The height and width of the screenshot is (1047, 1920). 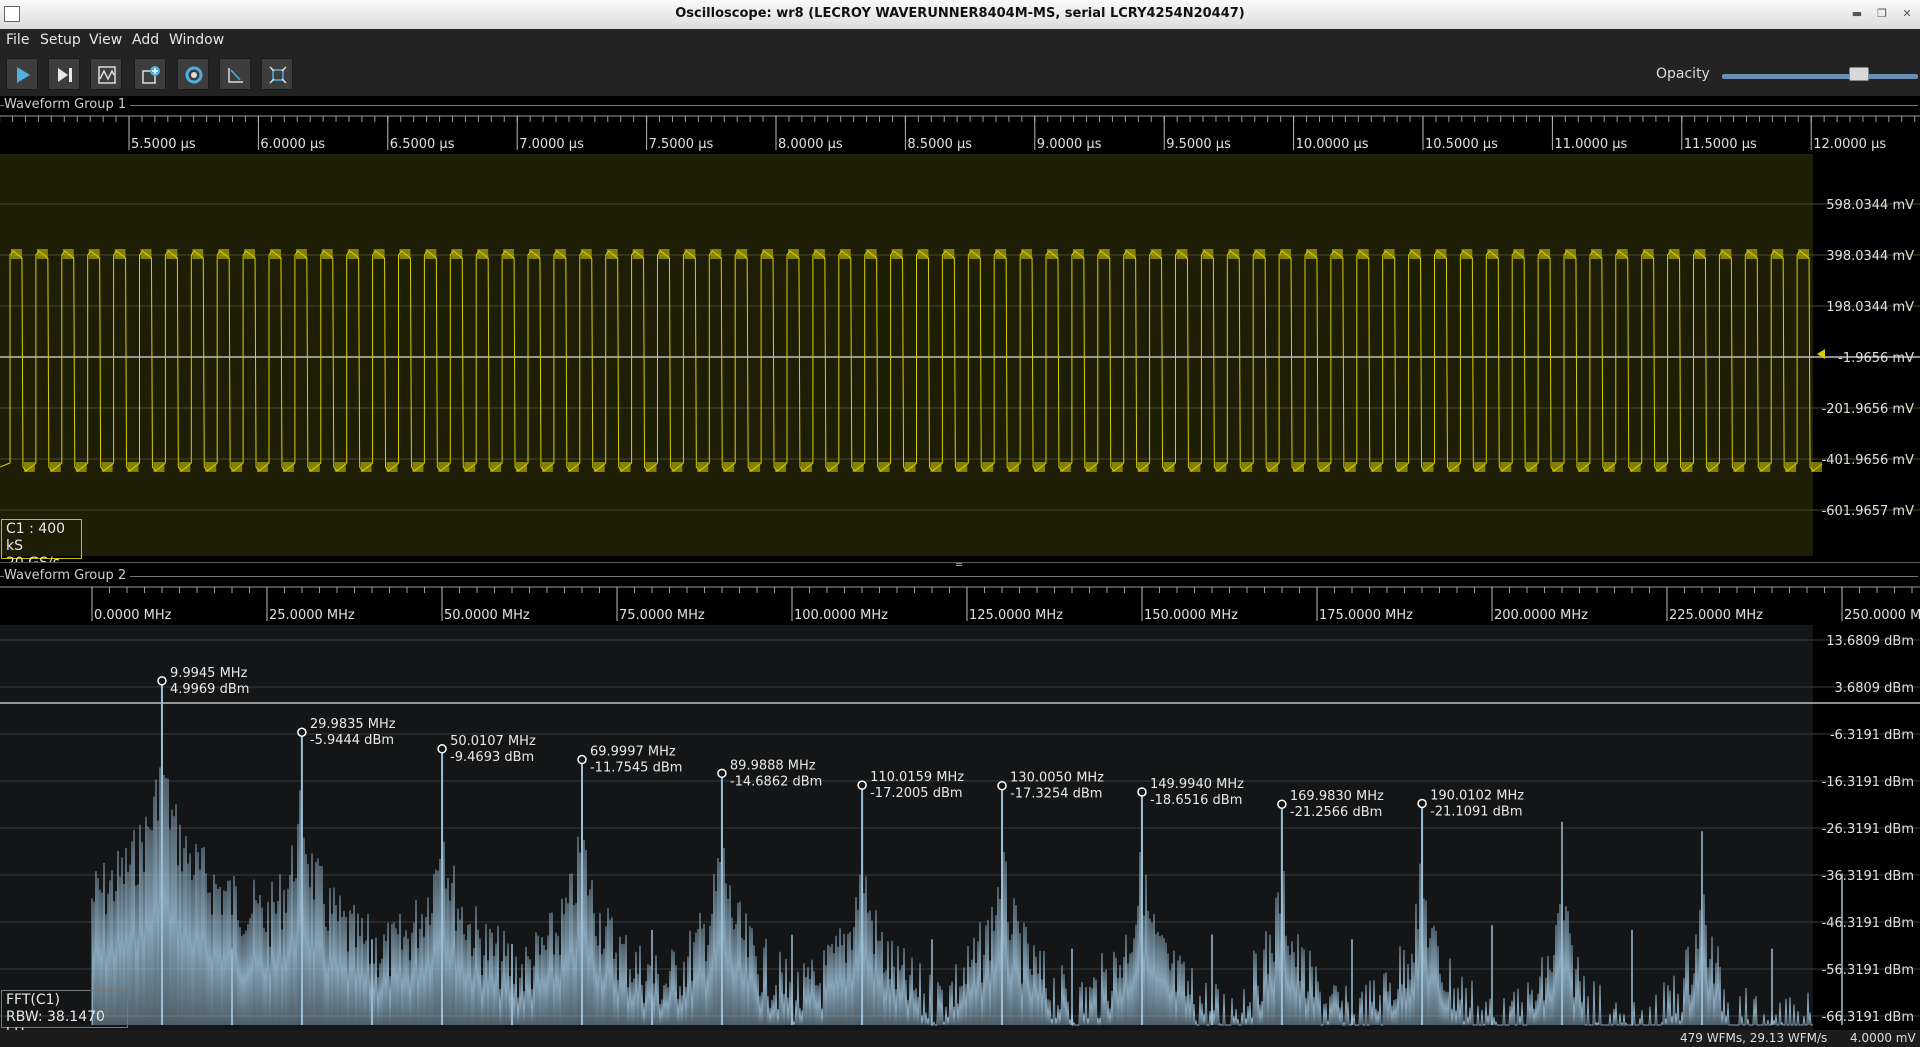 What do you see at coordinates (235, 74) in the screenshot?
I see `measure-button` at bounding box center [235, 74].